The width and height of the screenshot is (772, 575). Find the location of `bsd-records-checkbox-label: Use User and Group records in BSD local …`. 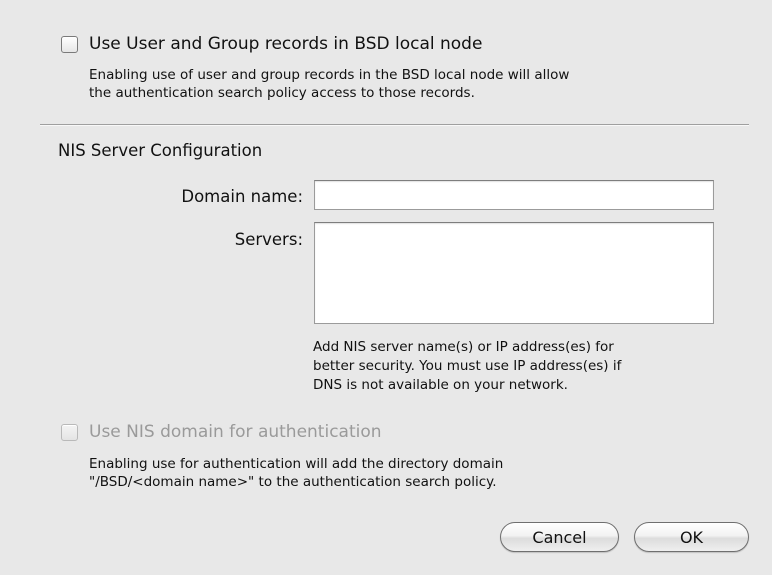

bsd-records-checkbox-label: Use User and Group records in BSD local … is located at coordinates (285, 44).